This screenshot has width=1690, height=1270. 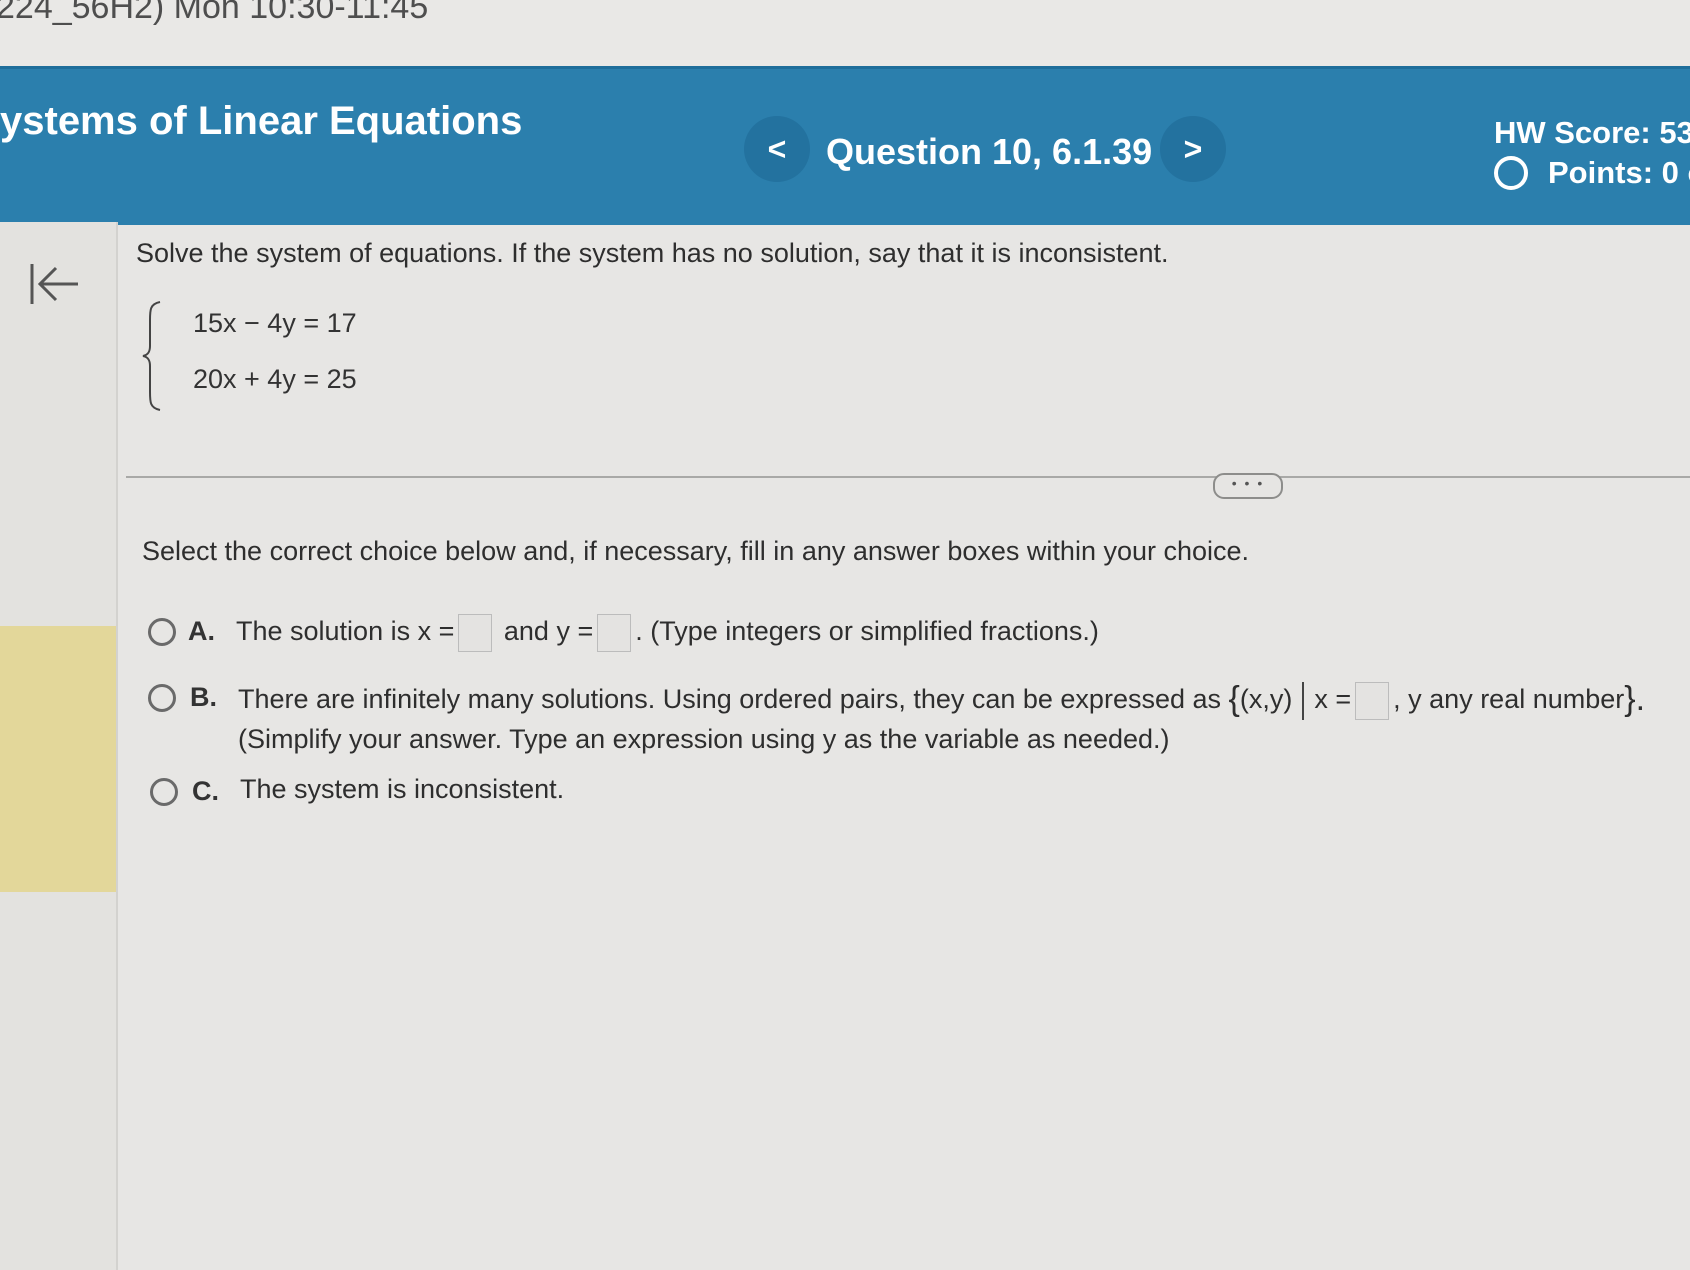 What do you see at coordinates (345, 631) in the screenshot?
I see `choice-a-text-1: The solution is x =` at bounding box center [345, 631].